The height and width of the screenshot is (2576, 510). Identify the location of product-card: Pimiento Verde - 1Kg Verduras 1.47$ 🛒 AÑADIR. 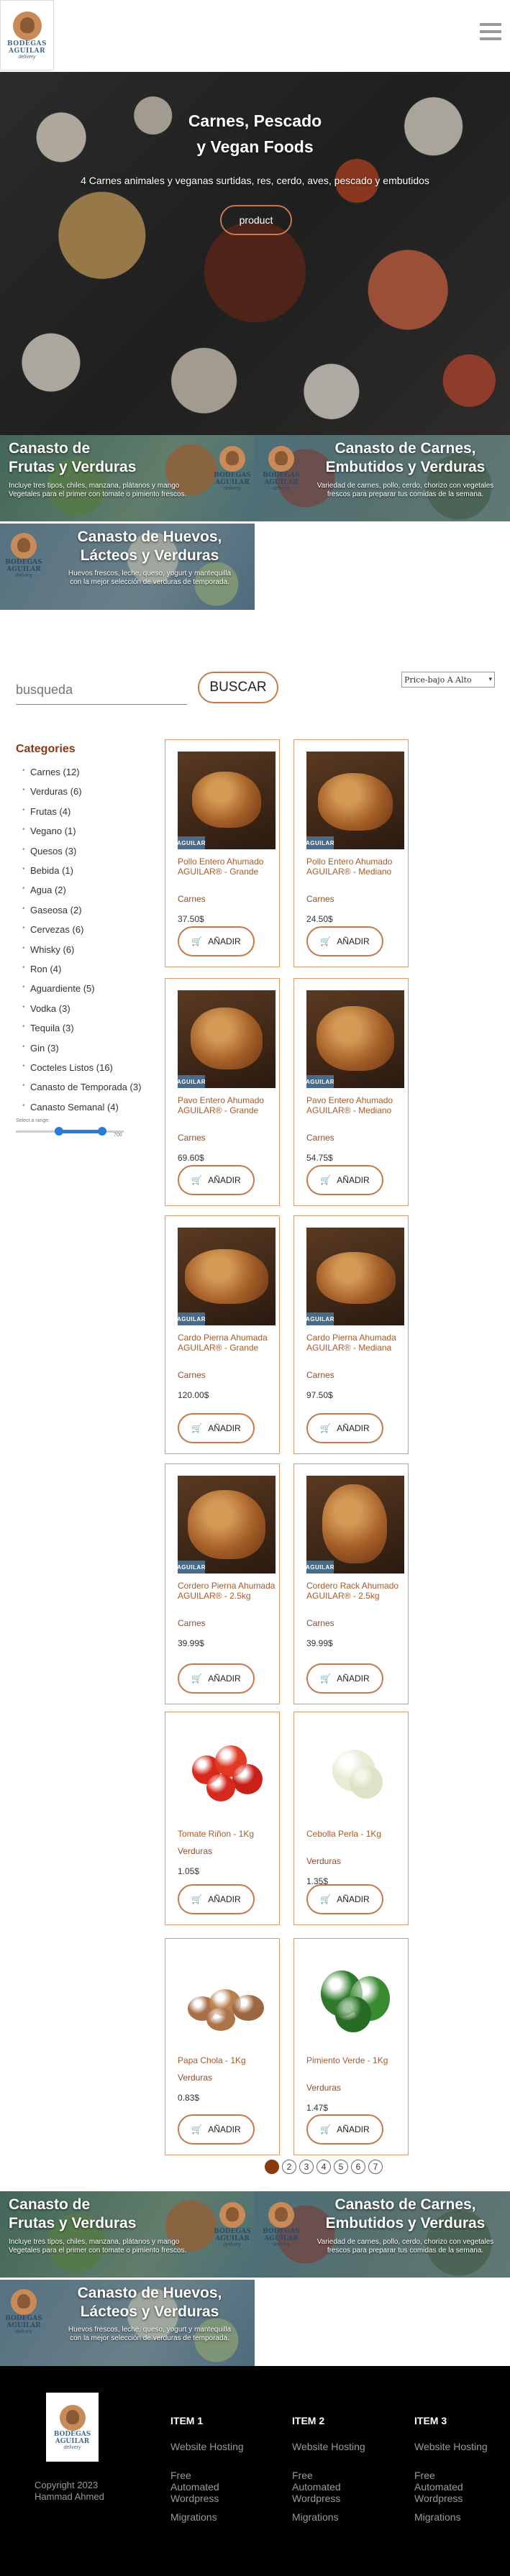
(351, 2046).